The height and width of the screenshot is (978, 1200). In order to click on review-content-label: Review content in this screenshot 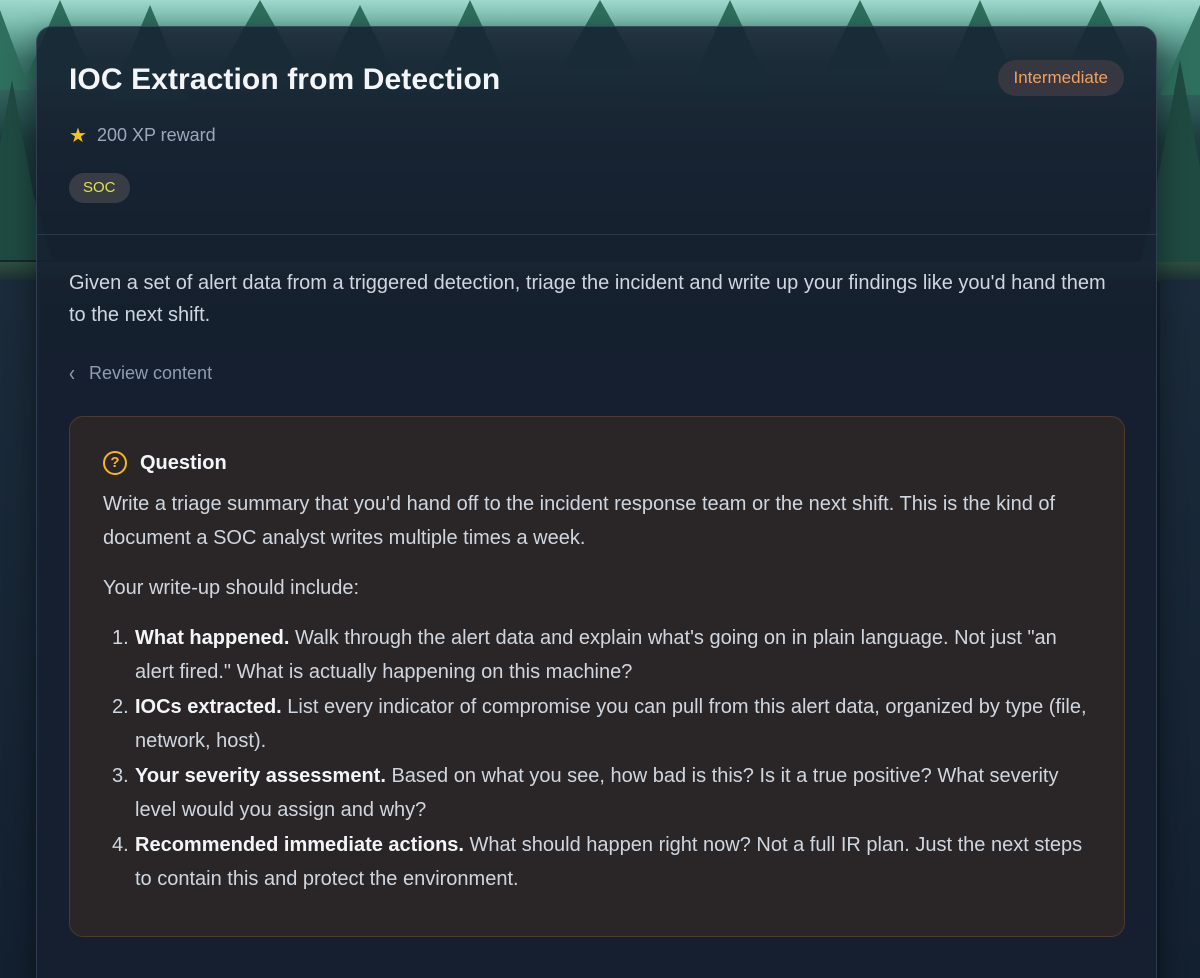, I will do `click(151, 373)`.